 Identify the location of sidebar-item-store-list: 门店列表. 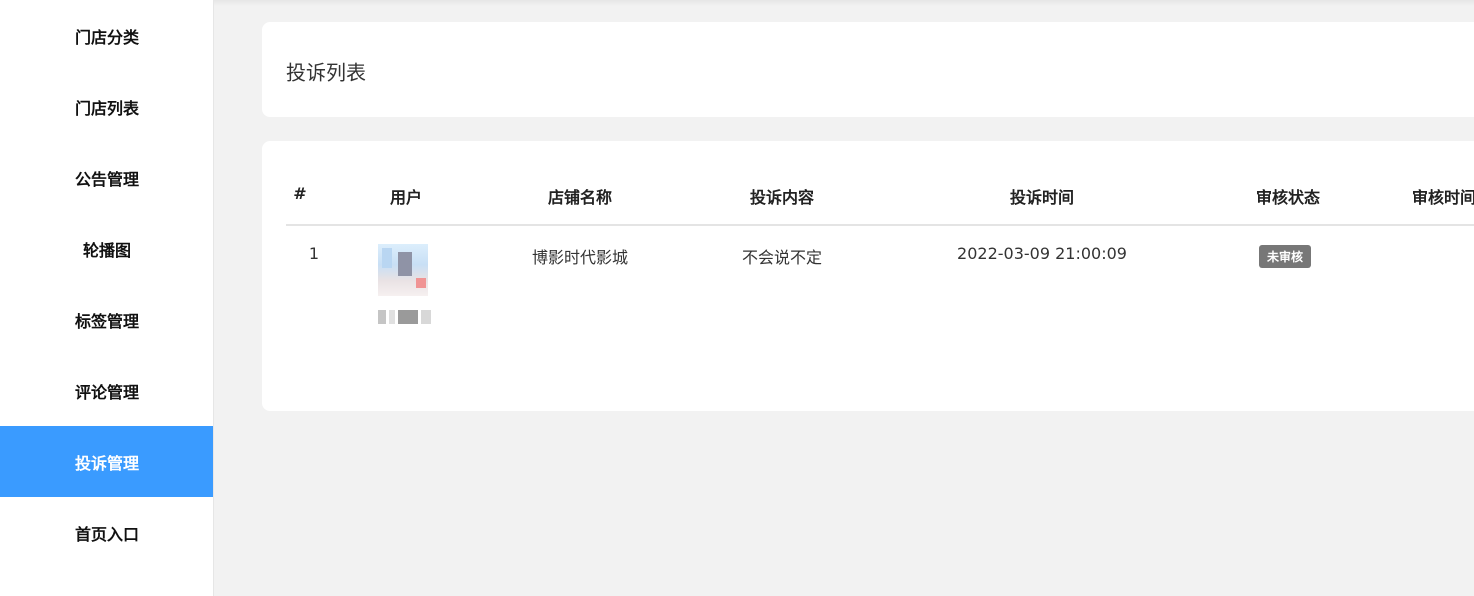
(106, 106).